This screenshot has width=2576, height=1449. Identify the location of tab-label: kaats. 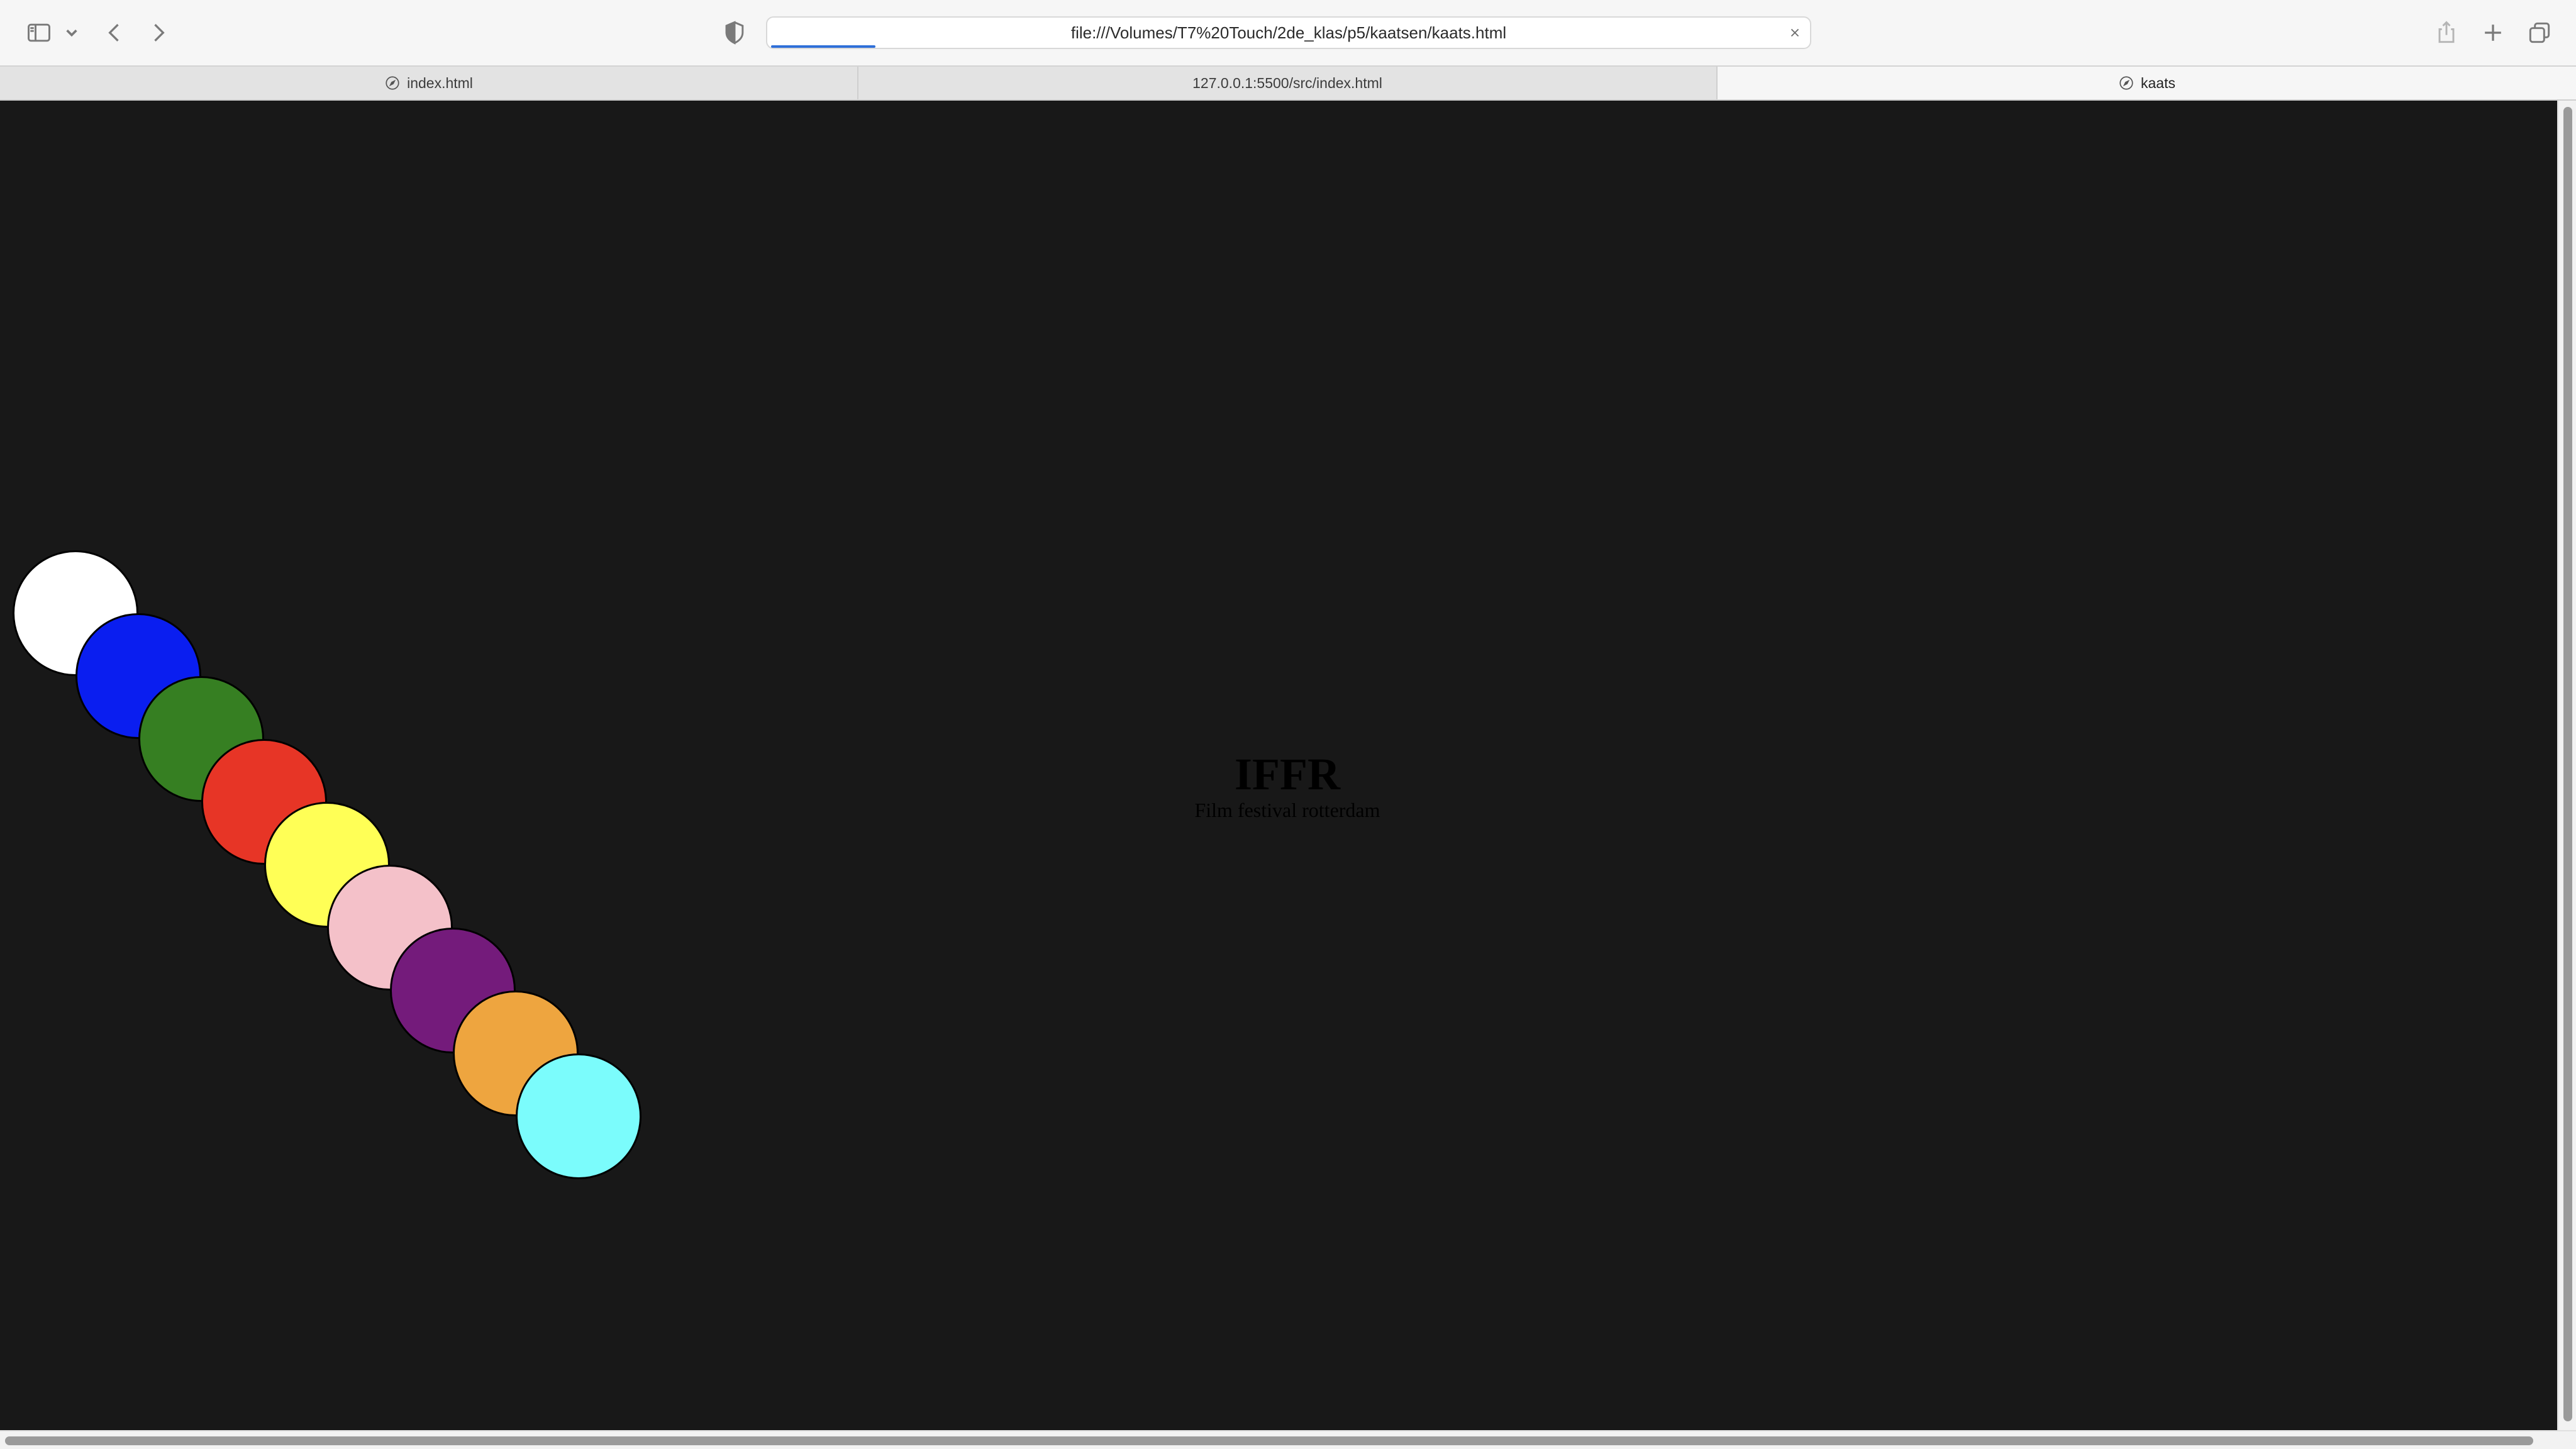
(2158, 82).